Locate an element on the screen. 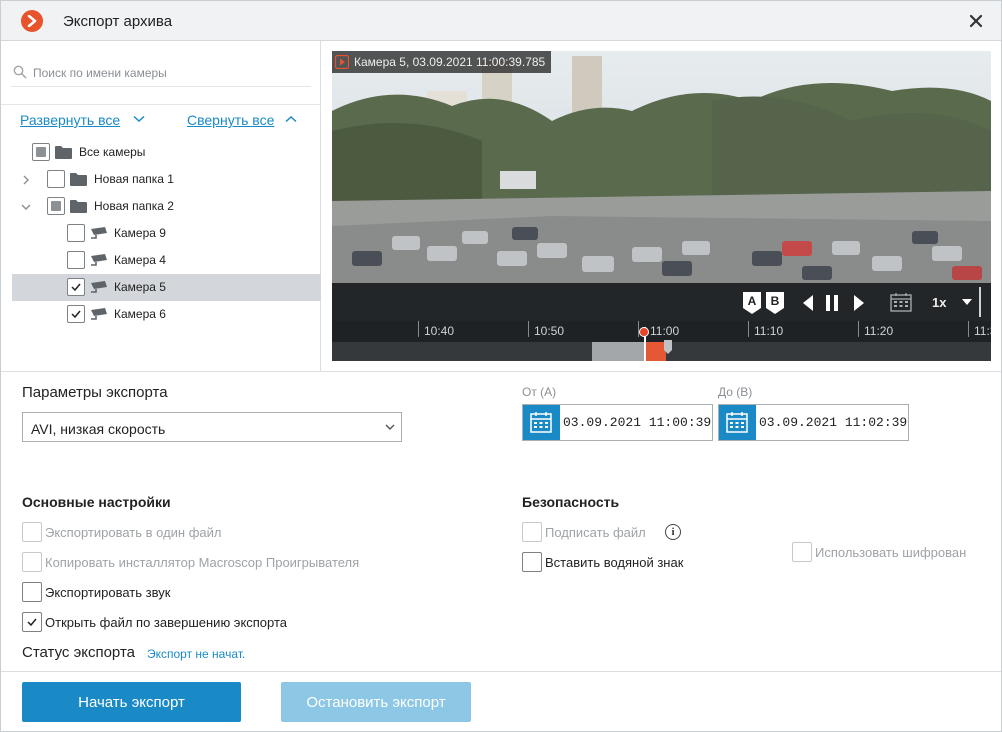  format-select-value: AVI, низкая скорость is located at coordinates (98, 429).